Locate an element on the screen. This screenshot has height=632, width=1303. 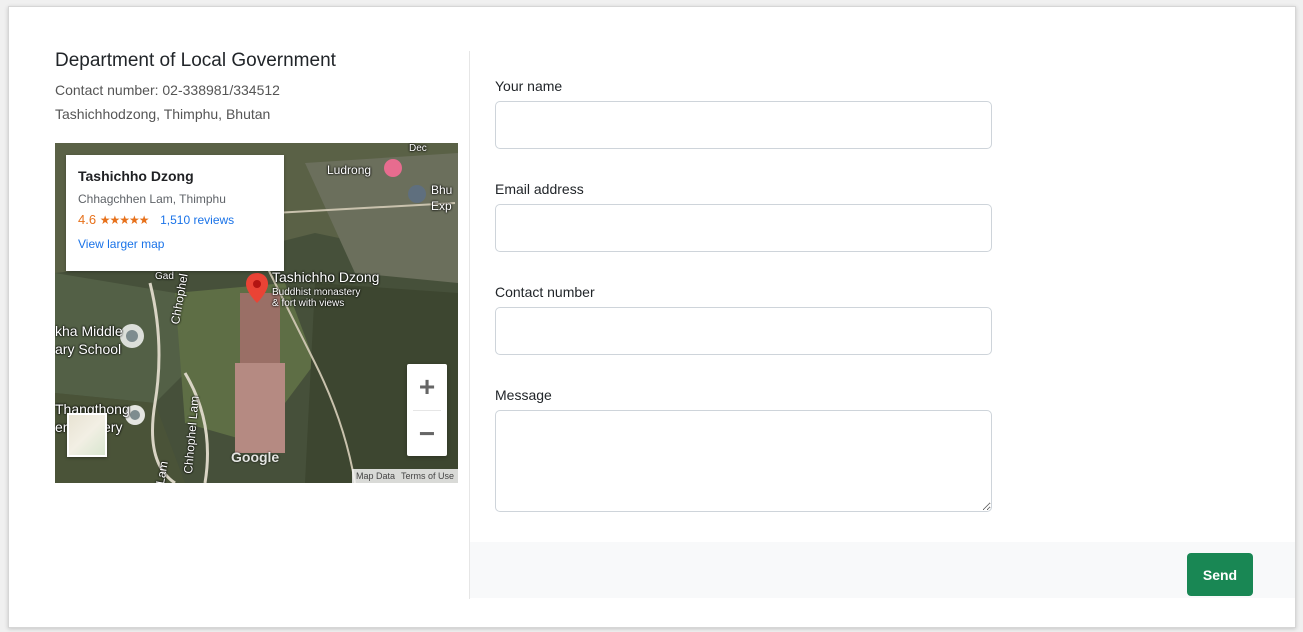
address: Tashichhodzong, Thimphu, Bhutan is located at coordinates (163, 114).